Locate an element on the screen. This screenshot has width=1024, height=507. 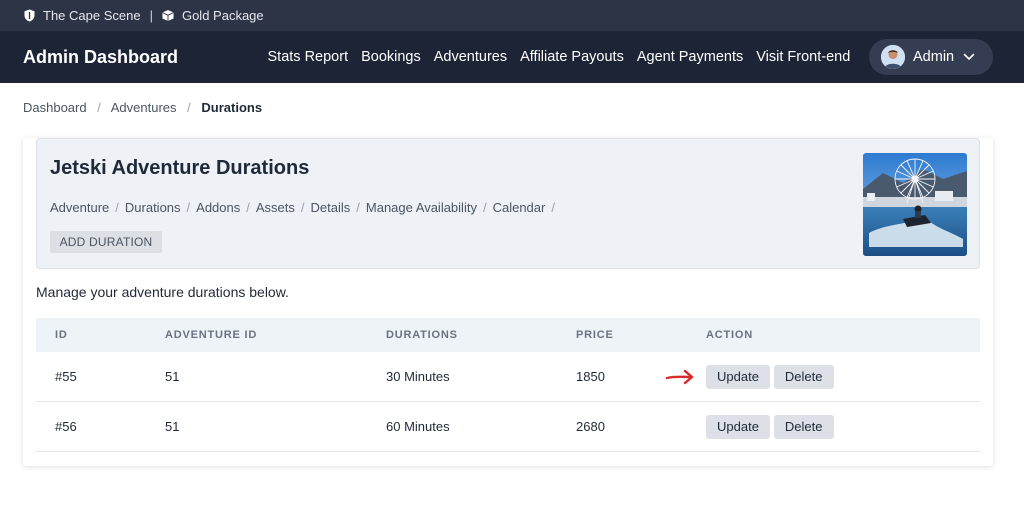
avatar is located at coordinates (893, 57).